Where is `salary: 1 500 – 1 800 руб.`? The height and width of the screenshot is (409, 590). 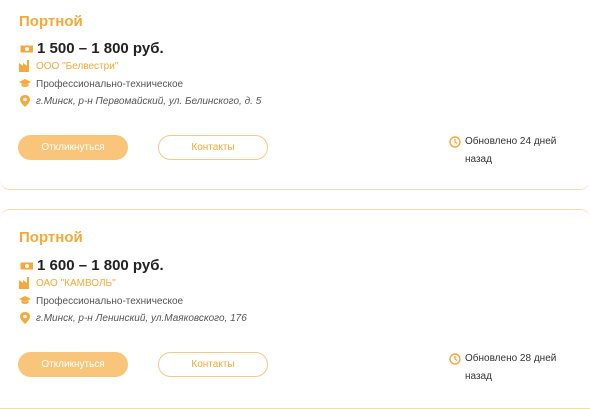
salary: 1 500 – 1 800 руб. is located at coordinates (100, 48).